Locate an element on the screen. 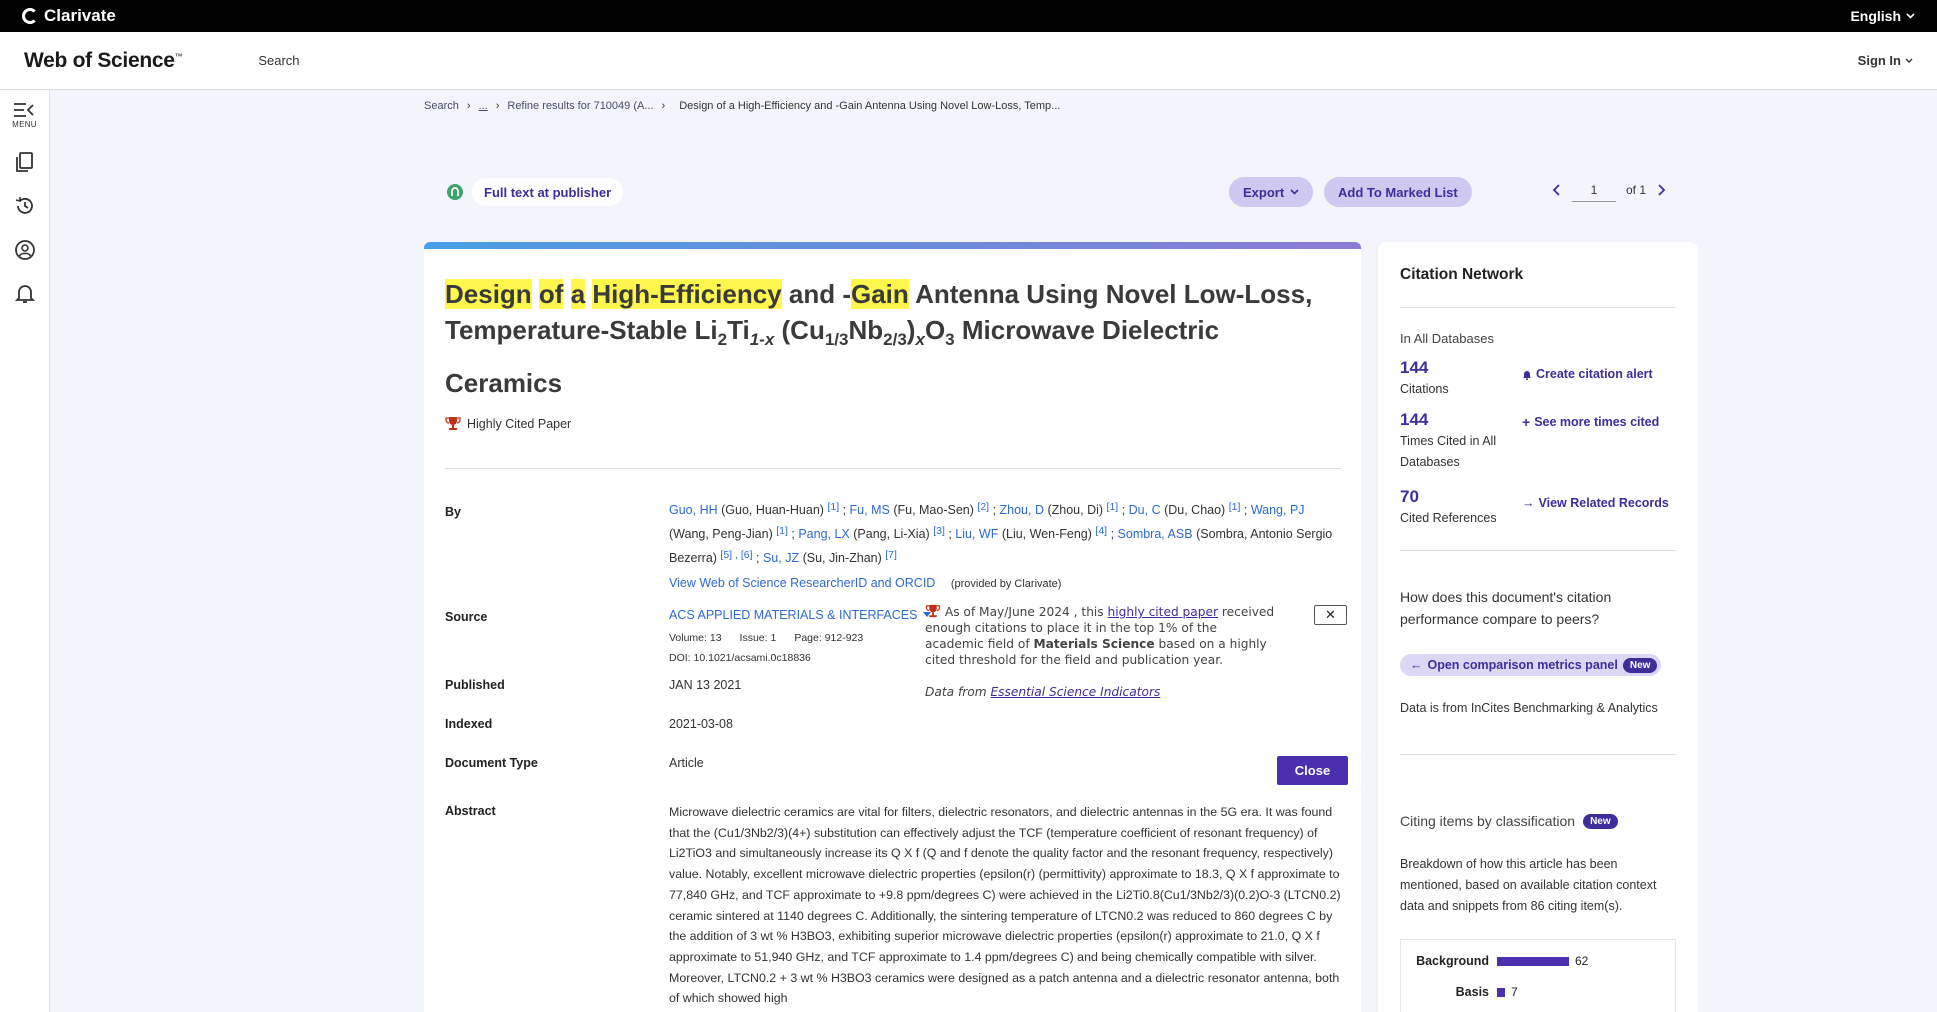  history-nav is located at coordinates (25, 206).